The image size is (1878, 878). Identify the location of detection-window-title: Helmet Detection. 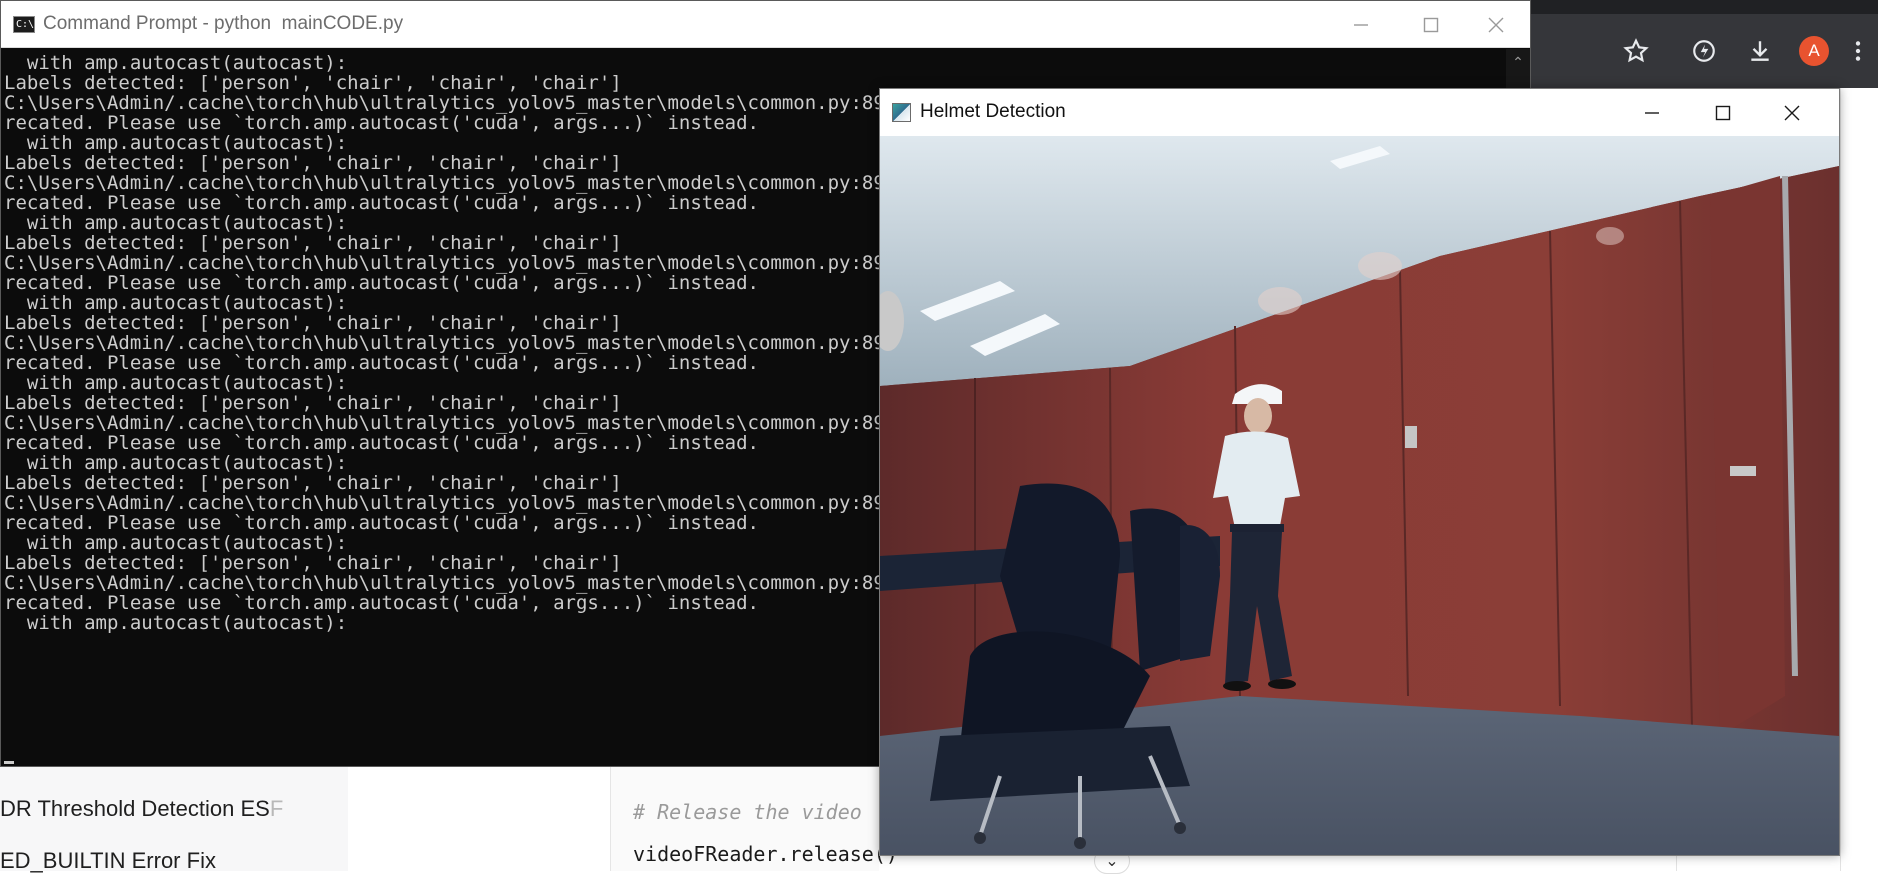
(993, 111).